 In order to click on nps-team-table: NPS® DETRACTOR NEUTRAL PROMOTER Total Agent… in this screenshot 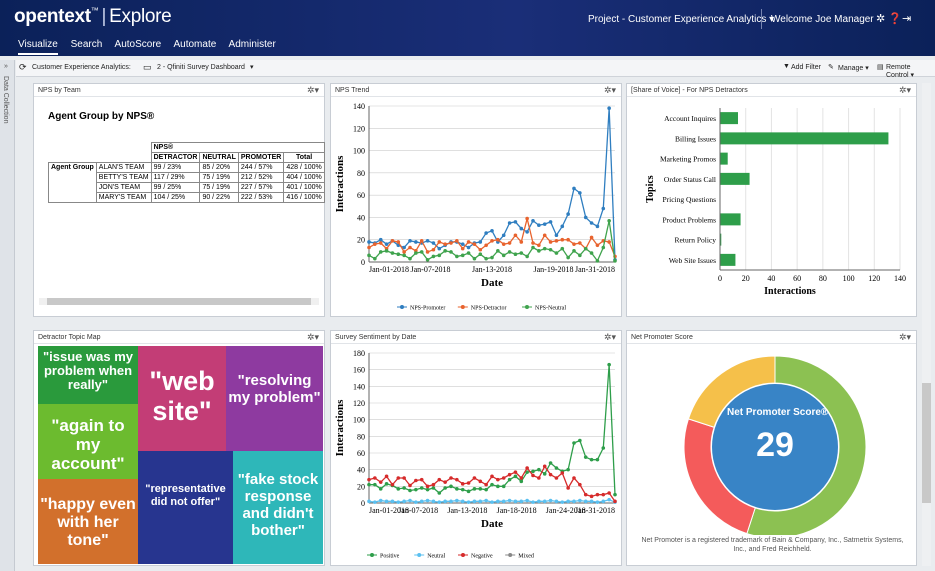, I will do `click(186, 172)`.